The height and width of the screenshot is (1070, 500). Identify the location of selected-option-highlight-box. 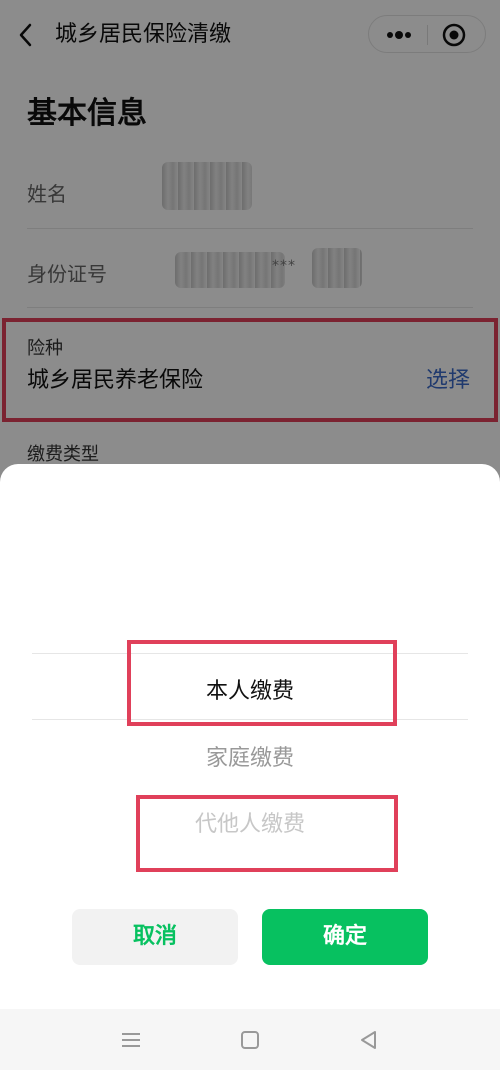
(262, 683).